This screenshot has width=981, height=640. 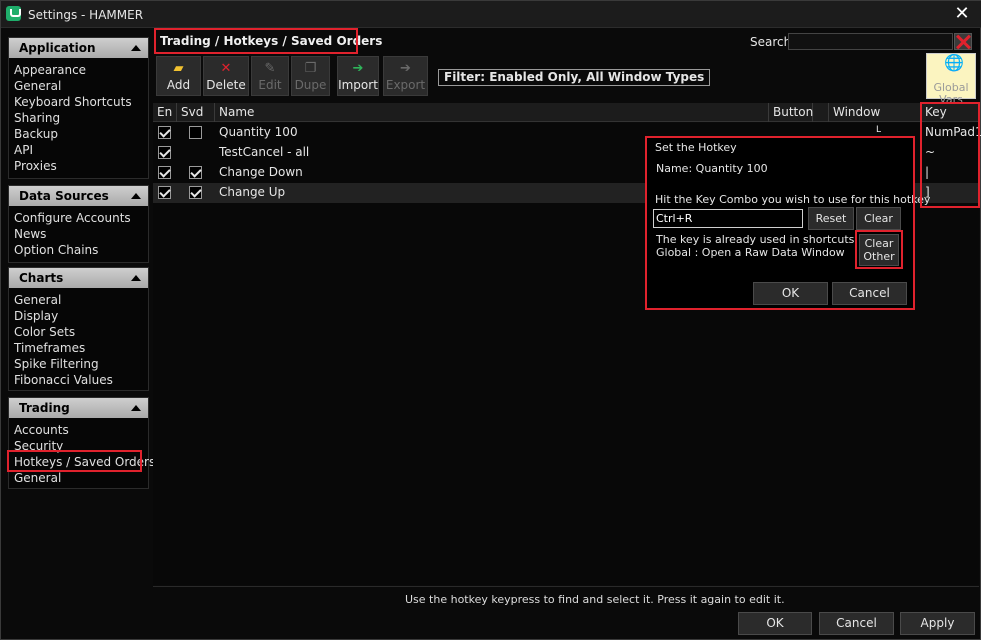 What do you see at coordinates (927, 172) in the screenshot?
I see `row-key: |` at bounding box center [927, 172].